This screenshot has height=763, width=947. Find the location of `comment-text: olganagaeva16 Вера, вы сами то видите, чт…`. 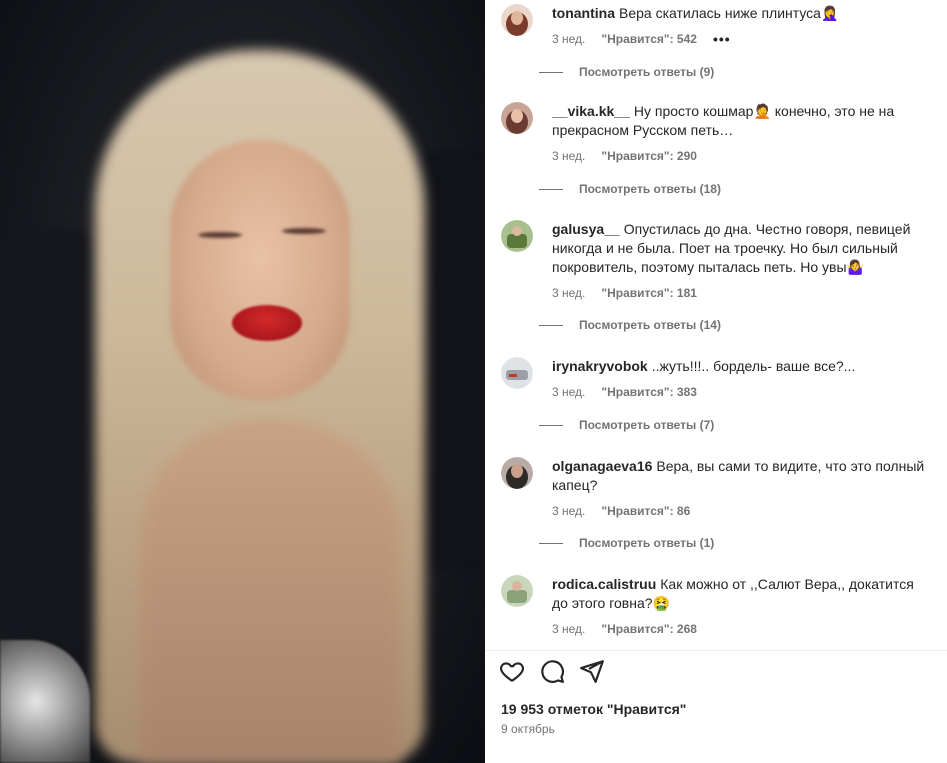

comment-text: olganagaeva16 Вера, вы сами то видите, чт… is located at coordinates (742, 476).